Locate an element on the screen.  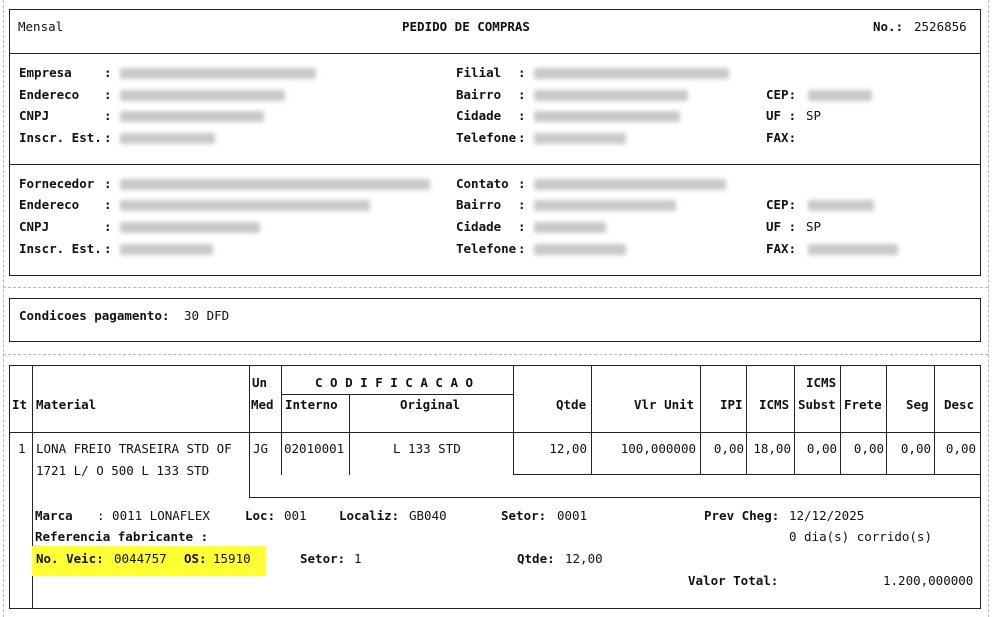
col-header-icms-subst-1: ICMS is located at coordinates (821, 382).